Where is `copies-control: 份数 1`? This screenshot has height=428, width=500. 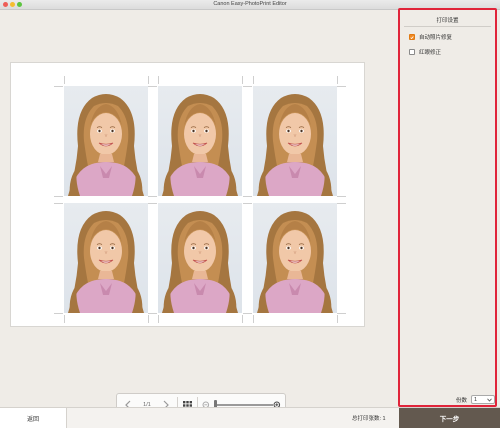
copies-control: 份数 1 is located at coordinates (475, 399).